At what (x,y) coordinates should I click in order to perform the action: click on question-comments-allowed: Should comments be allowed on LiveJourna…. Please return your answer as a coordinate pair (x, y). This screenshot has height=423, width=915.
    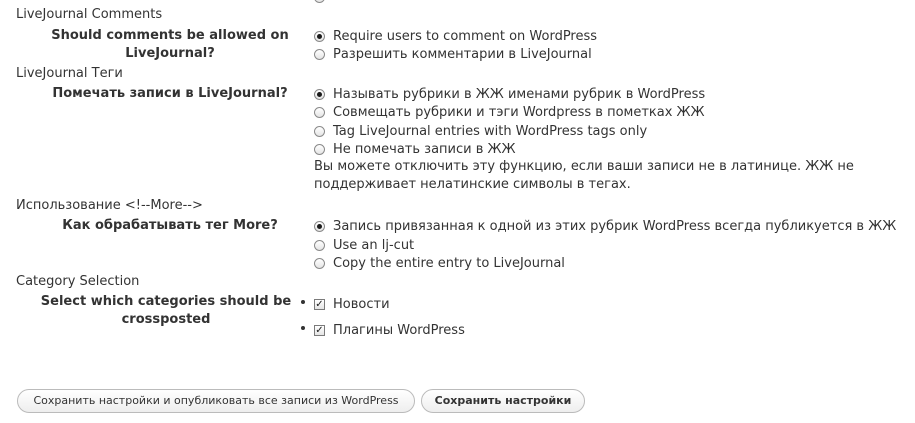
    Looking at the image, I should click on (170, 44).